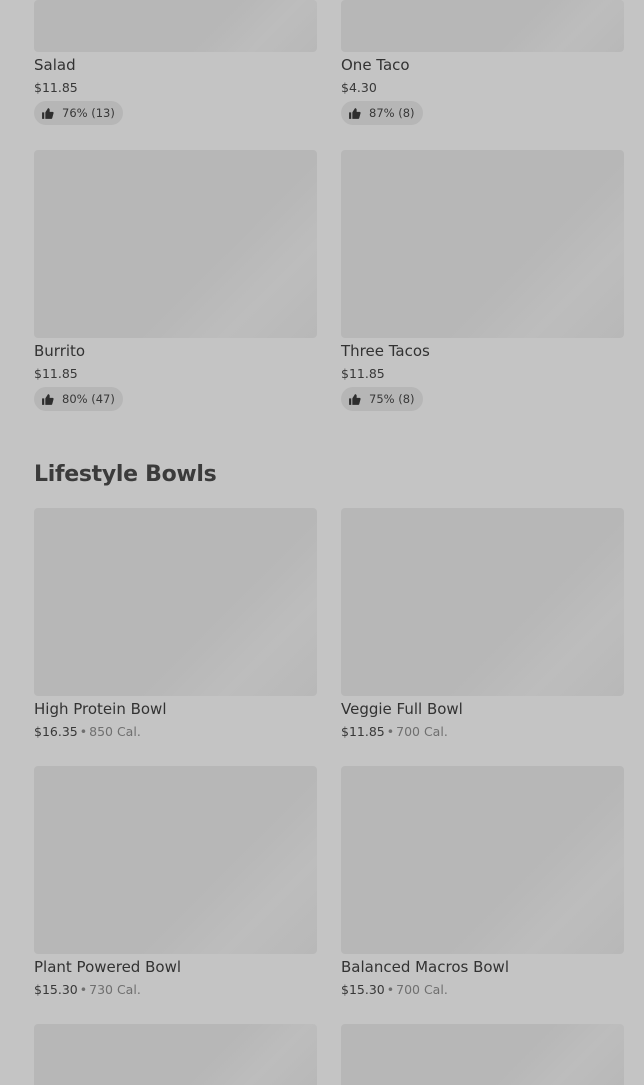 The width and height of the screenshot is (644, 1085). What do you see at coordinates (88, 399) in the screenshot?
I see `rating-text: 80% (47)` at bounding box center [88, 399].